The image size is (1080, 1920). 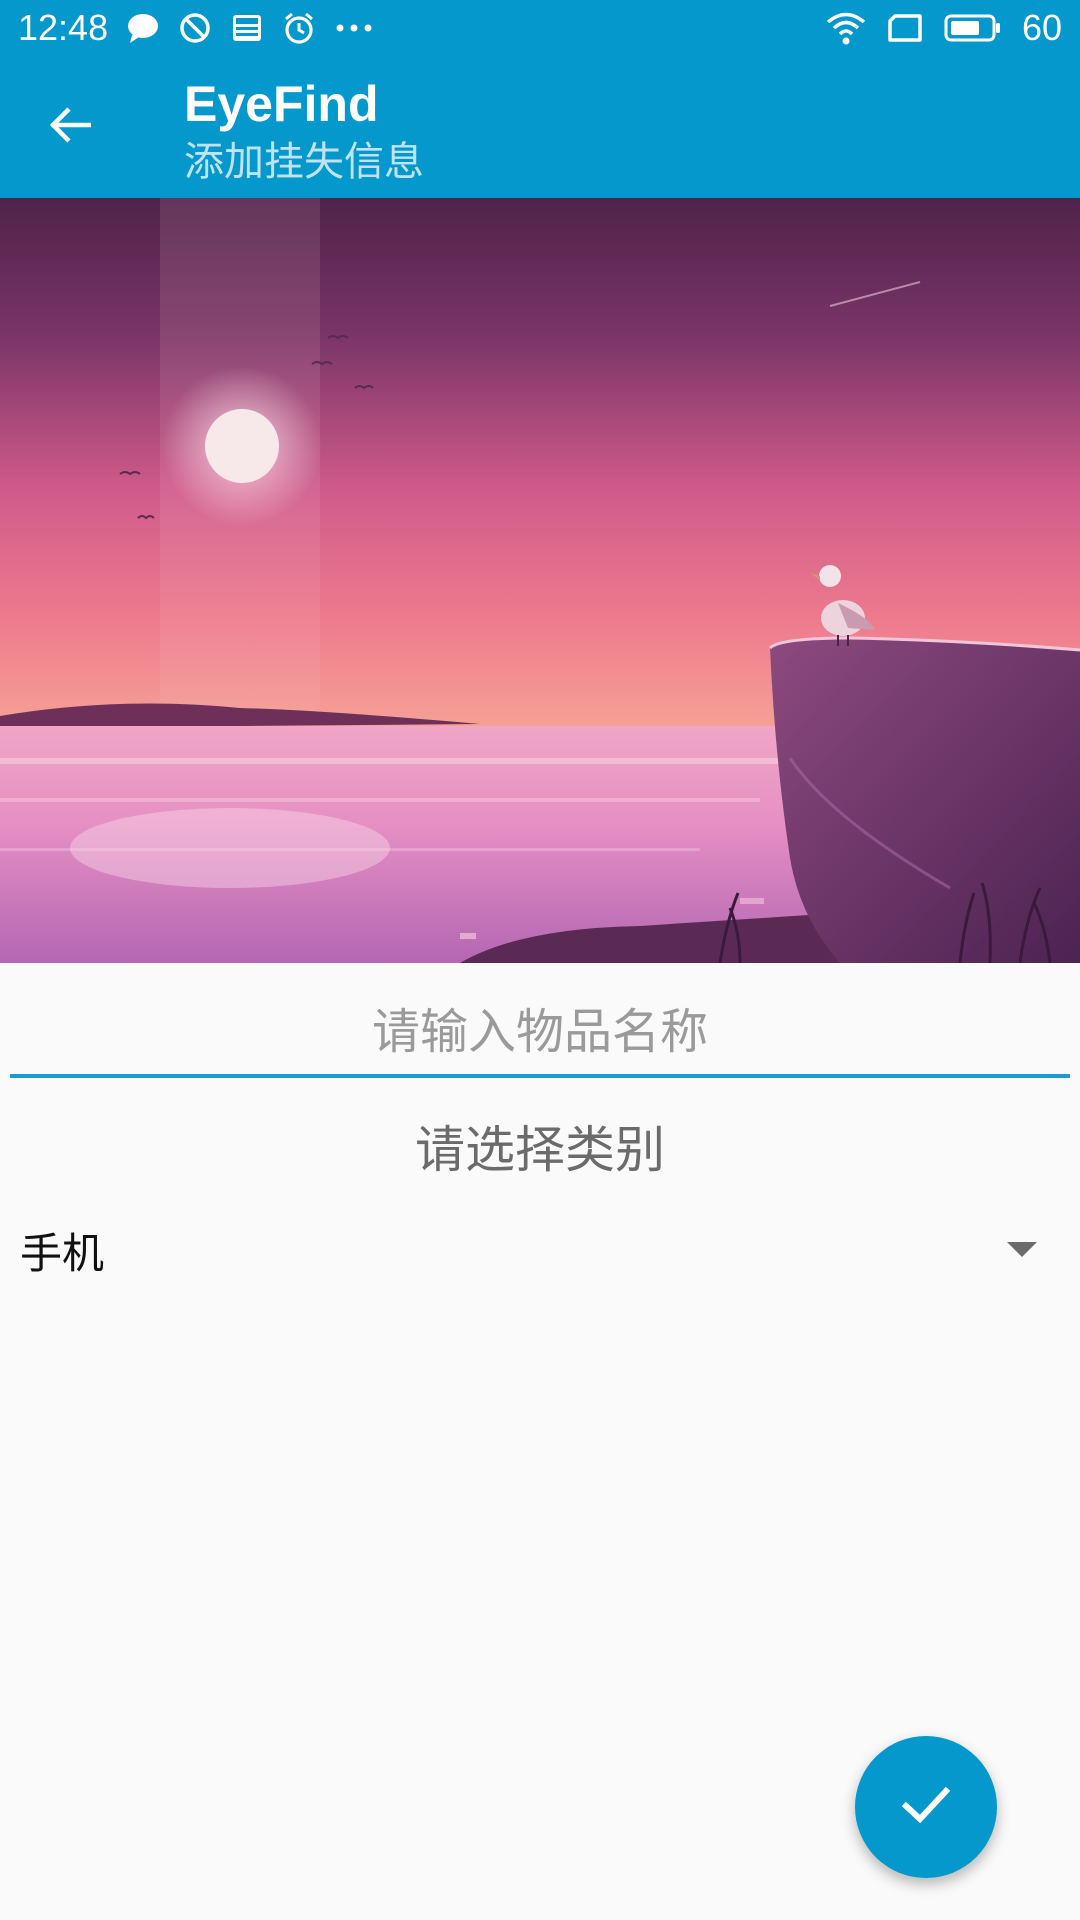 I want to click on app-subtitle: 添加挂失信息, so click(x=304, y=162).